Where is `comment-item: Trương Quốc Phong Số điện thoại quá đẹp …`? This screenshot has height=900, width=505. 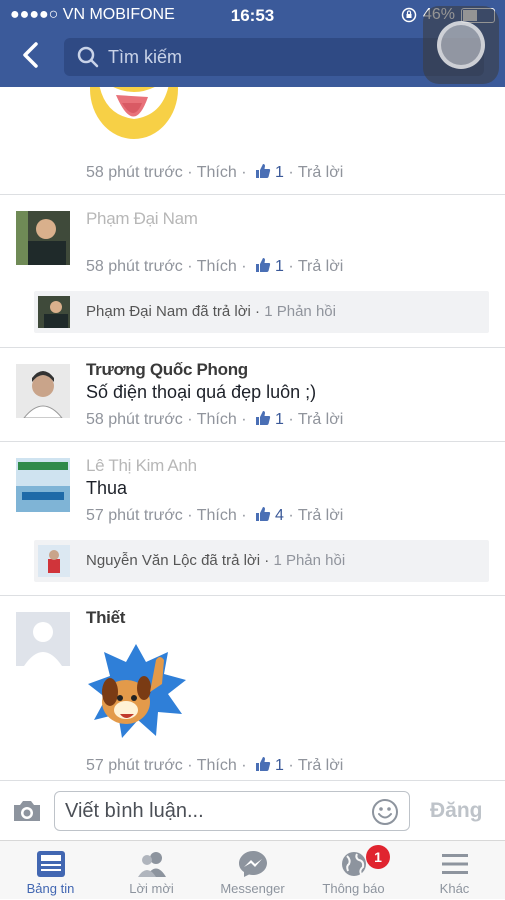 comment-item: Trương Quốc Phong Số điện thoại quá đẹp … is located at coordinates (252, 395).